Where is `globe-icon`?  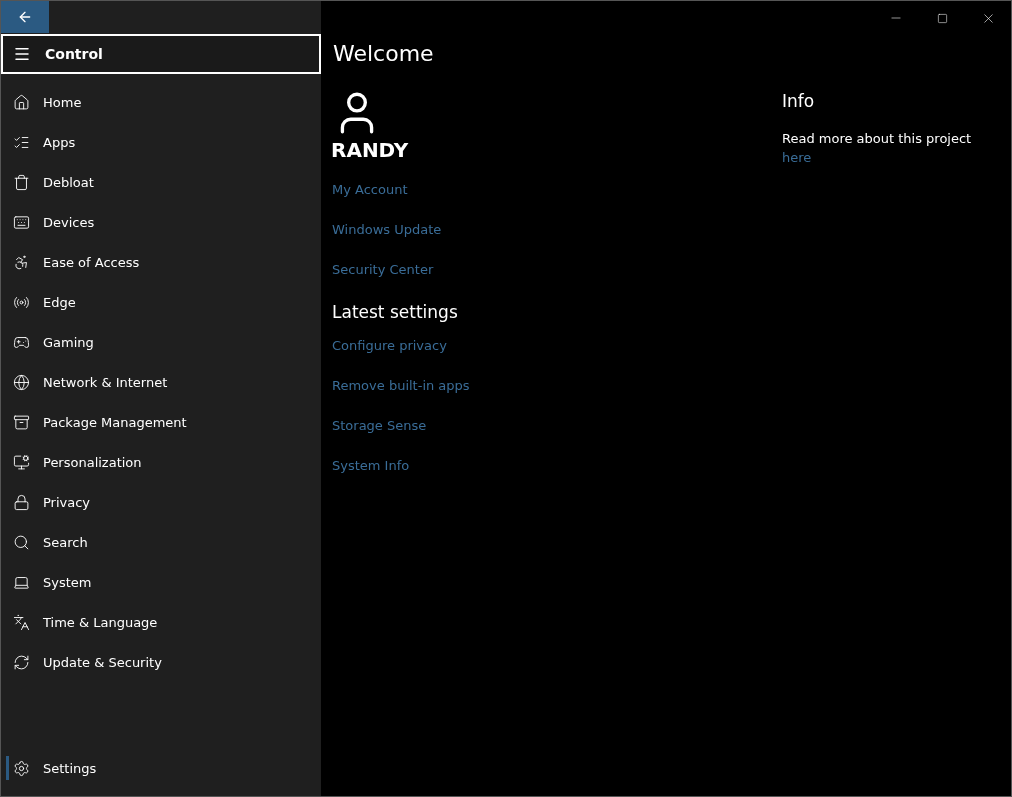
globe-icon is located at coordinates (21, 382).